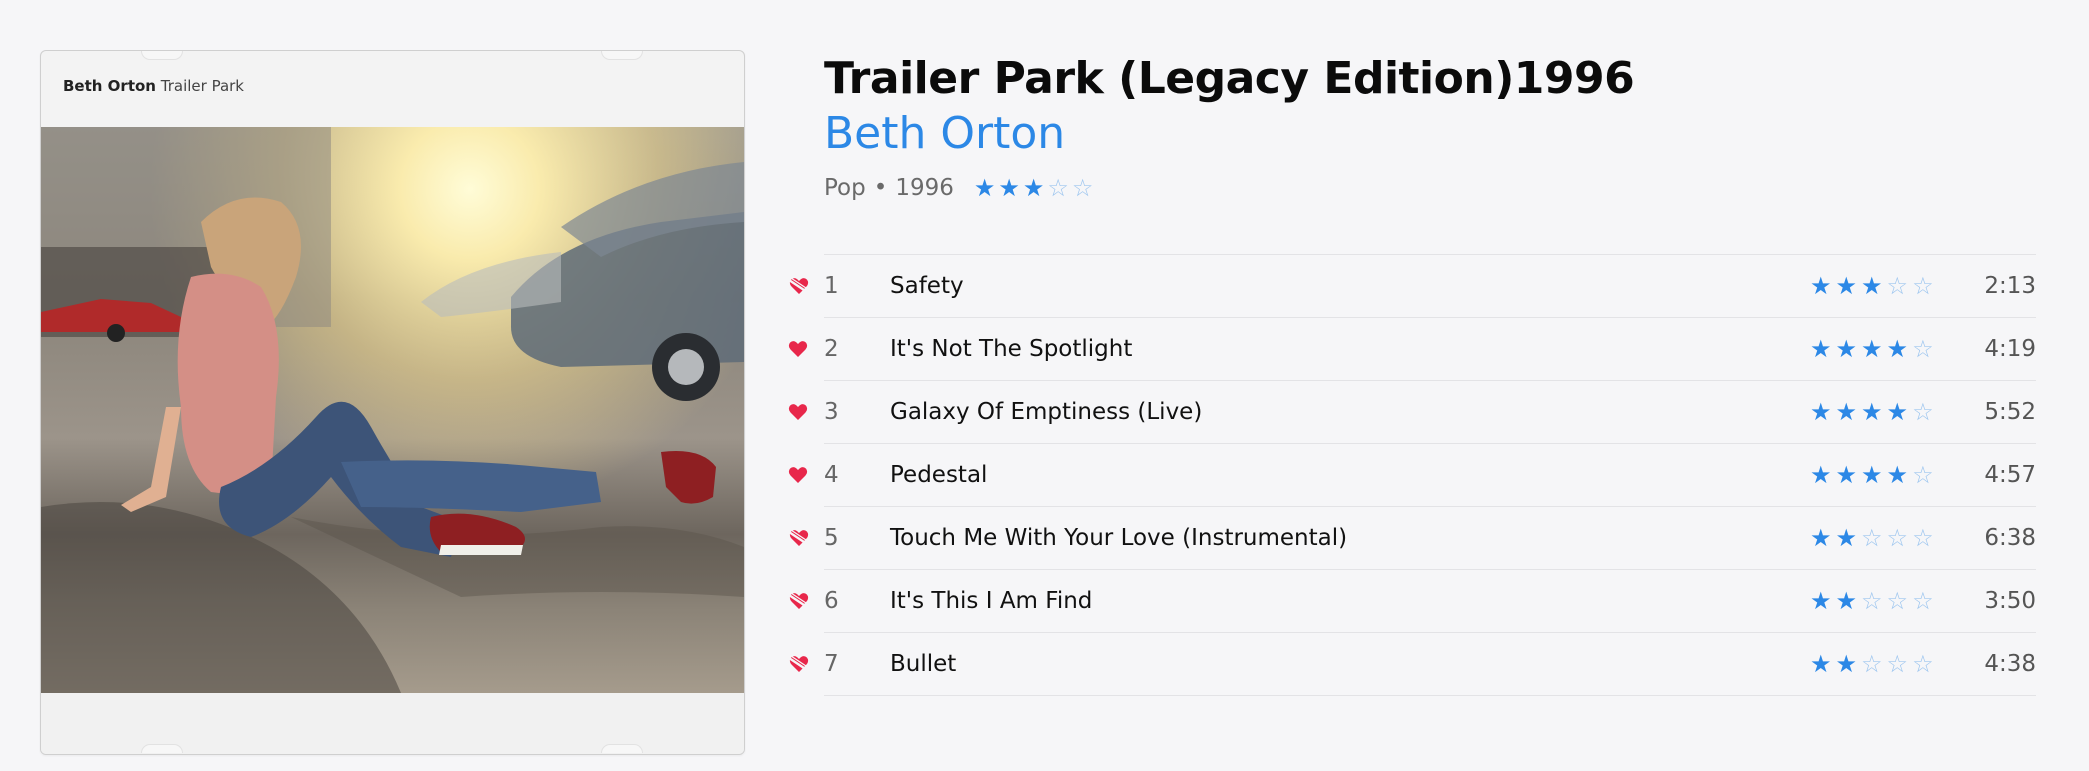  What do you see at coordinates (2010, 538) in the screenshot?
I see `track-duration: 6:38` at bounding box center [2010, 538].